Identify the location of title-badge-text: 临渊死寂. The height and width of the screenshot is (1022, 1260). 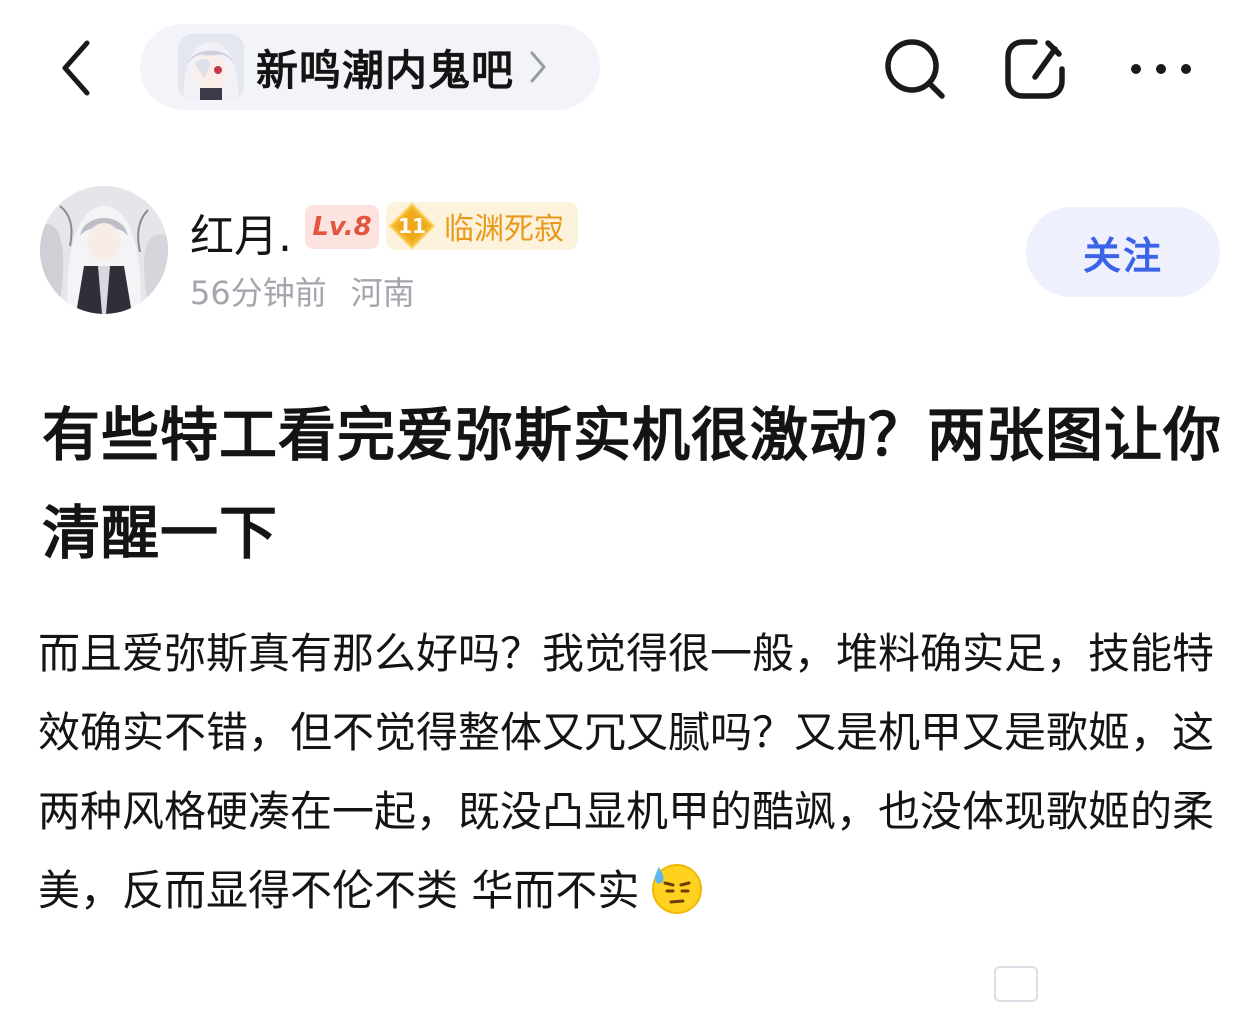
(504, 229).